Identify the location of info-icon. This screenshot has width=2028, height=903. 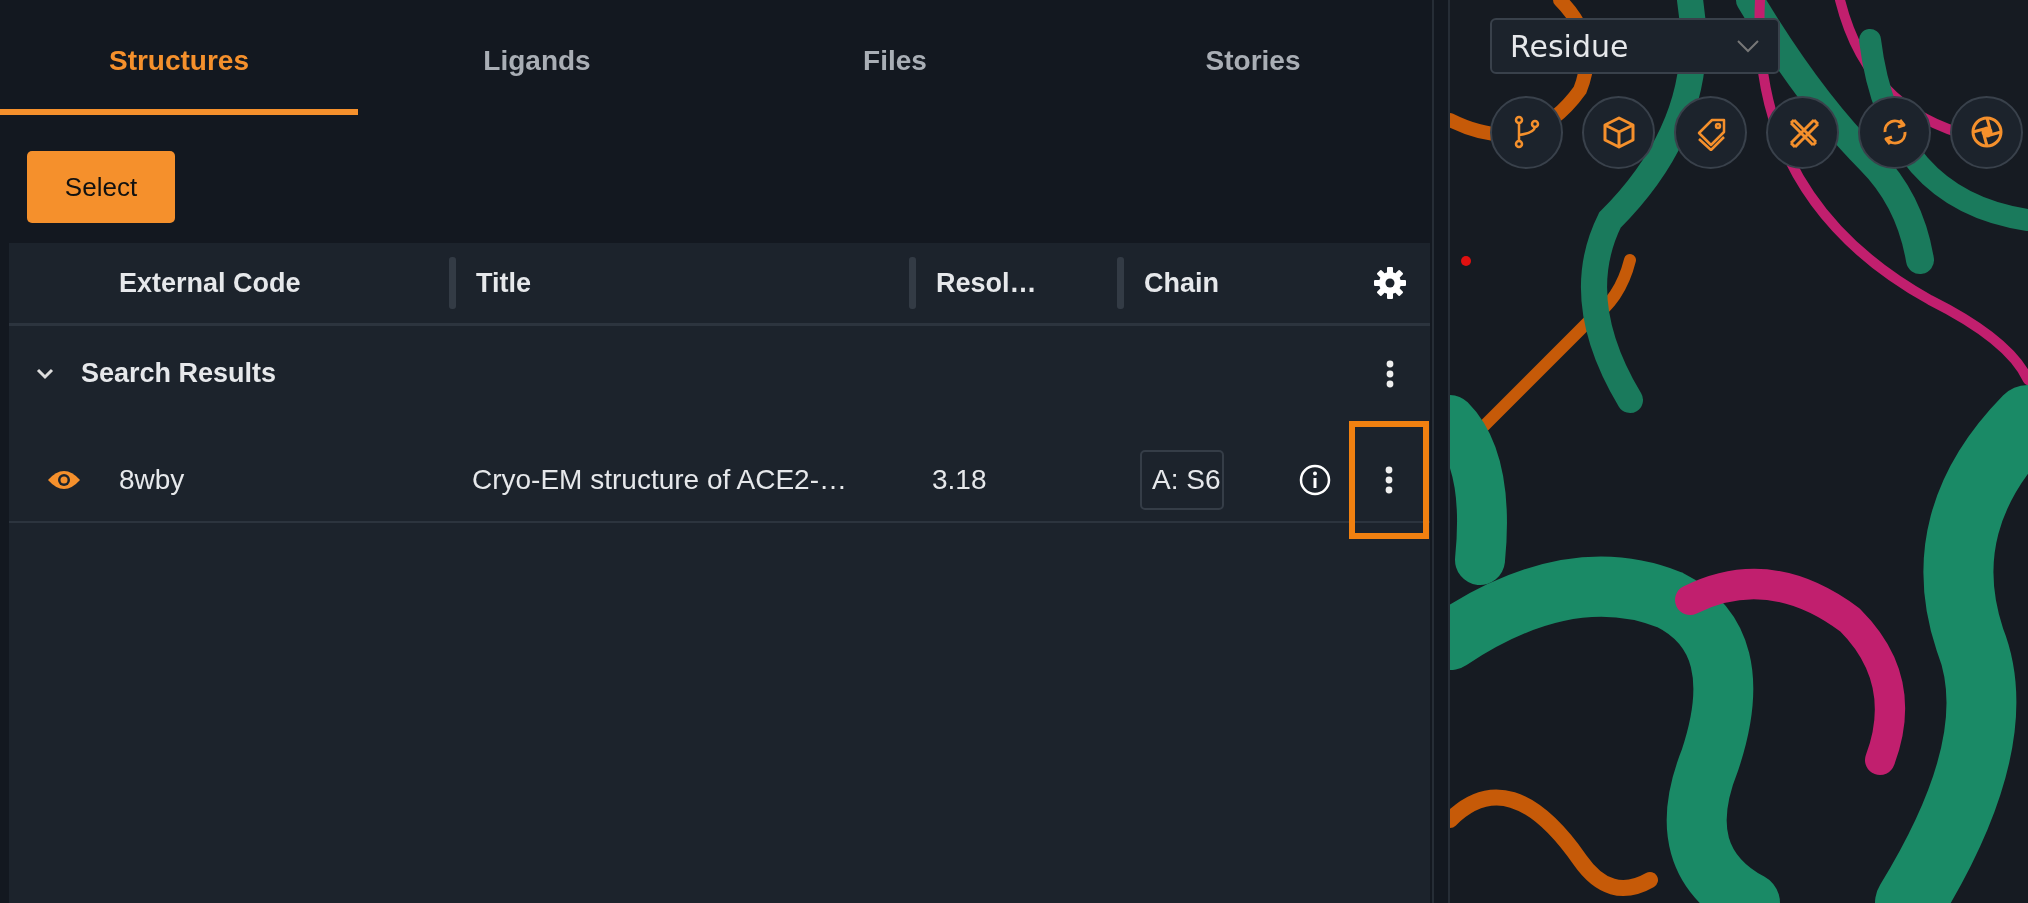
(1315, 480).